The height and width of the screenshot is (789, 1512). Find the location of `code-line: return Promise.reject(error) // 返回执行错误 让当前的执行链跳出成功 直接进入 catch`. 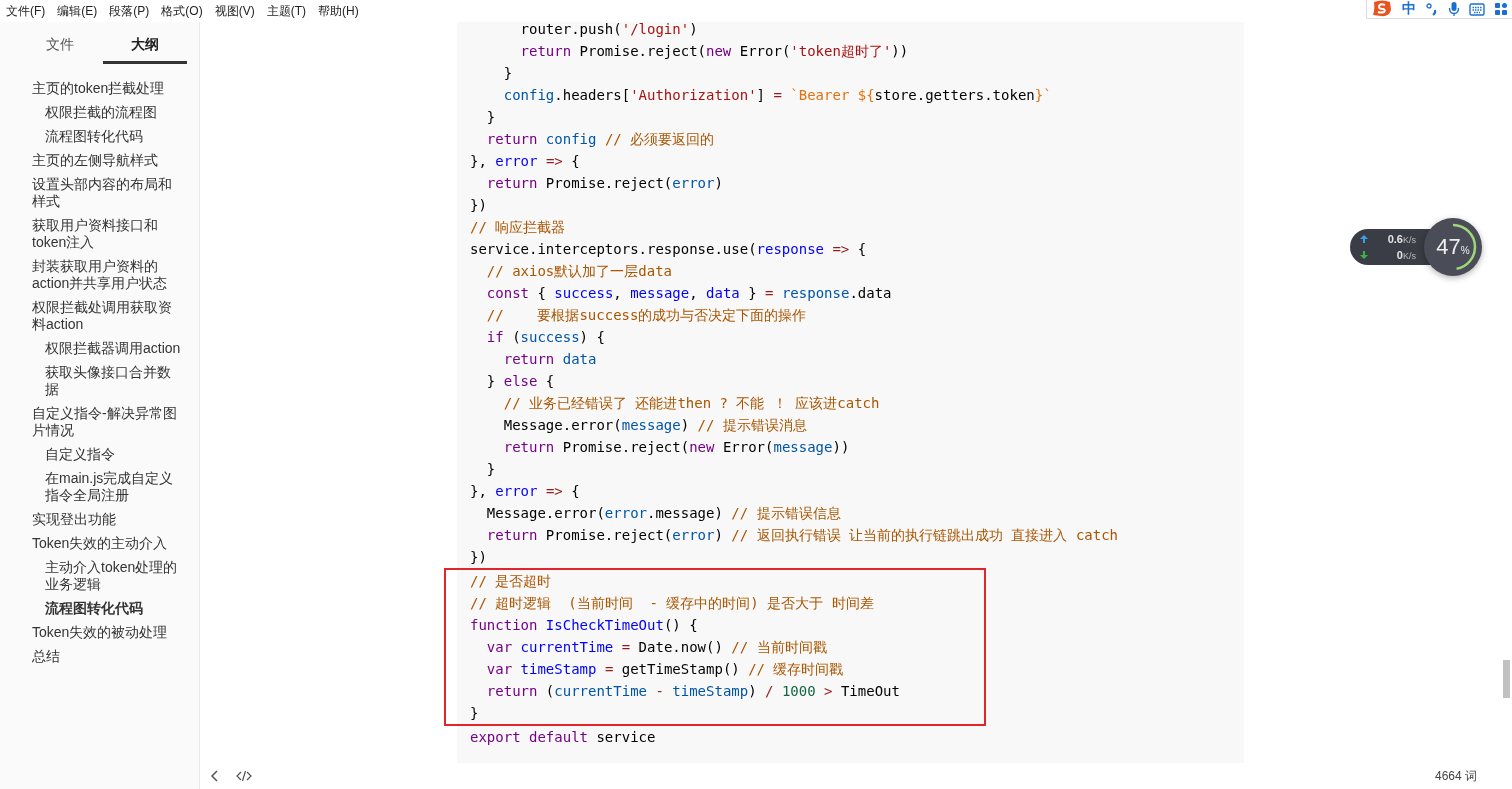

code-line: return Promise.reject(error) // 返回执行错误 让当前的执行链跳出成功 直接进入 catch is located at coordinates (802, 535).